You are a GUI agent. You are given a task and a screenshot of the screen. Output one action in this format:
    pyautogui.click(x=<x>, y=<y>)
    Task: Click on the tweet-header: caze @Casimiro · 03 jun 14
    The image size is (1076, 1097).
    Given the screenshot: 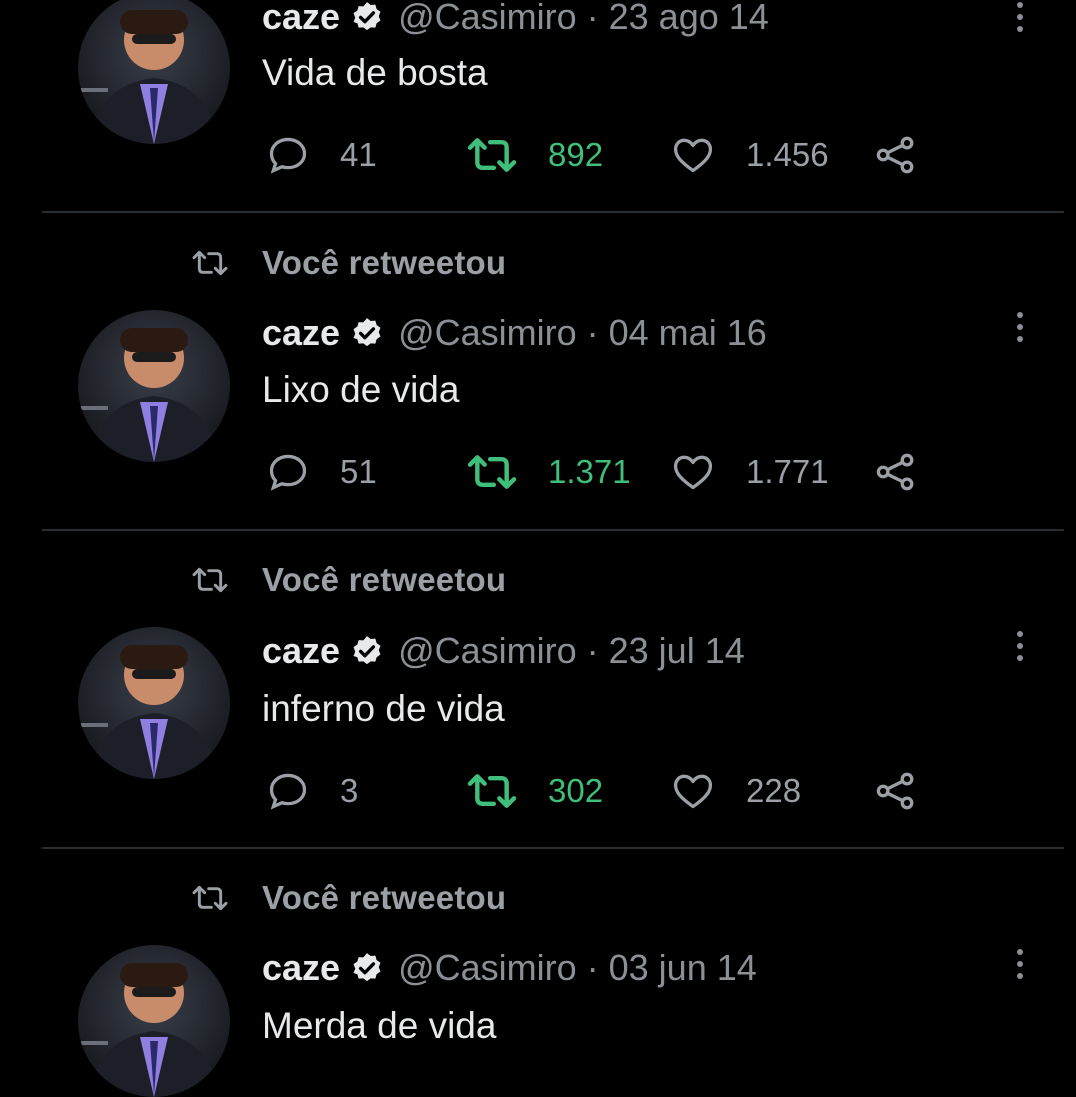 What is the action you would take?
    pyautogui.click(x=509, y=968)
    